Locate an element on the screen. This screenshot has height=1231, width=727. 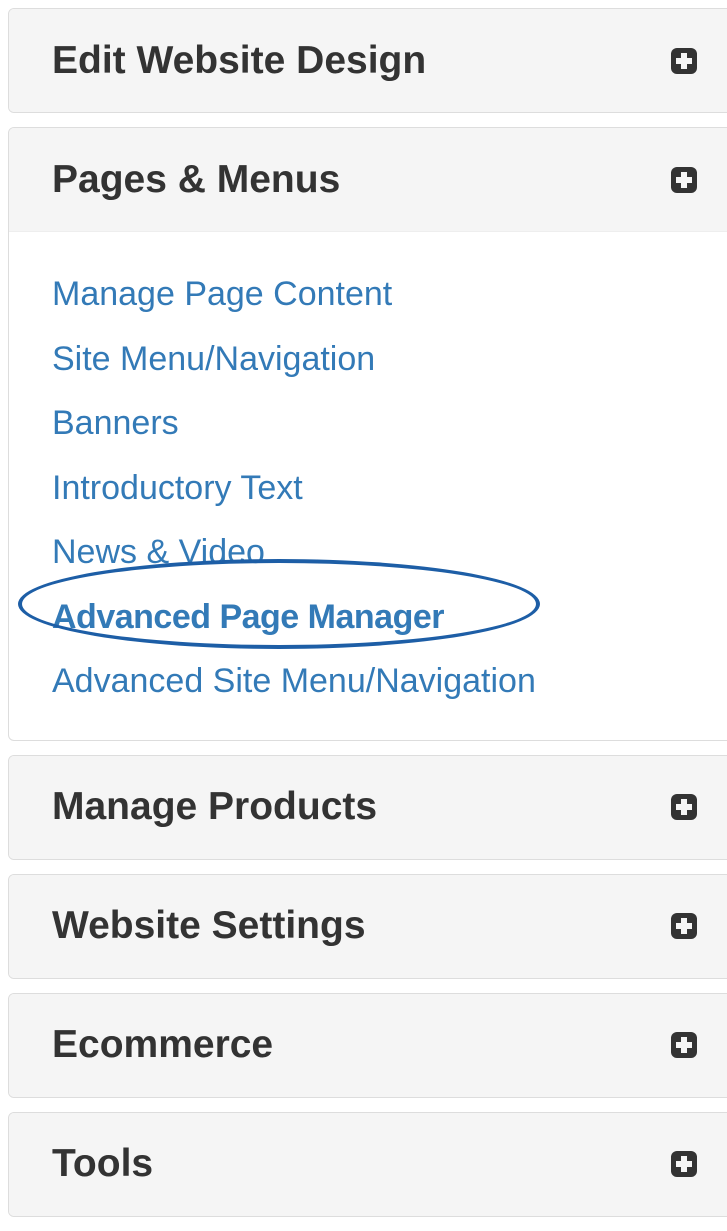
link-advanced-site-menu-navigation: Advanced Site Menu/Navigation is located at coordinates (389, 681).